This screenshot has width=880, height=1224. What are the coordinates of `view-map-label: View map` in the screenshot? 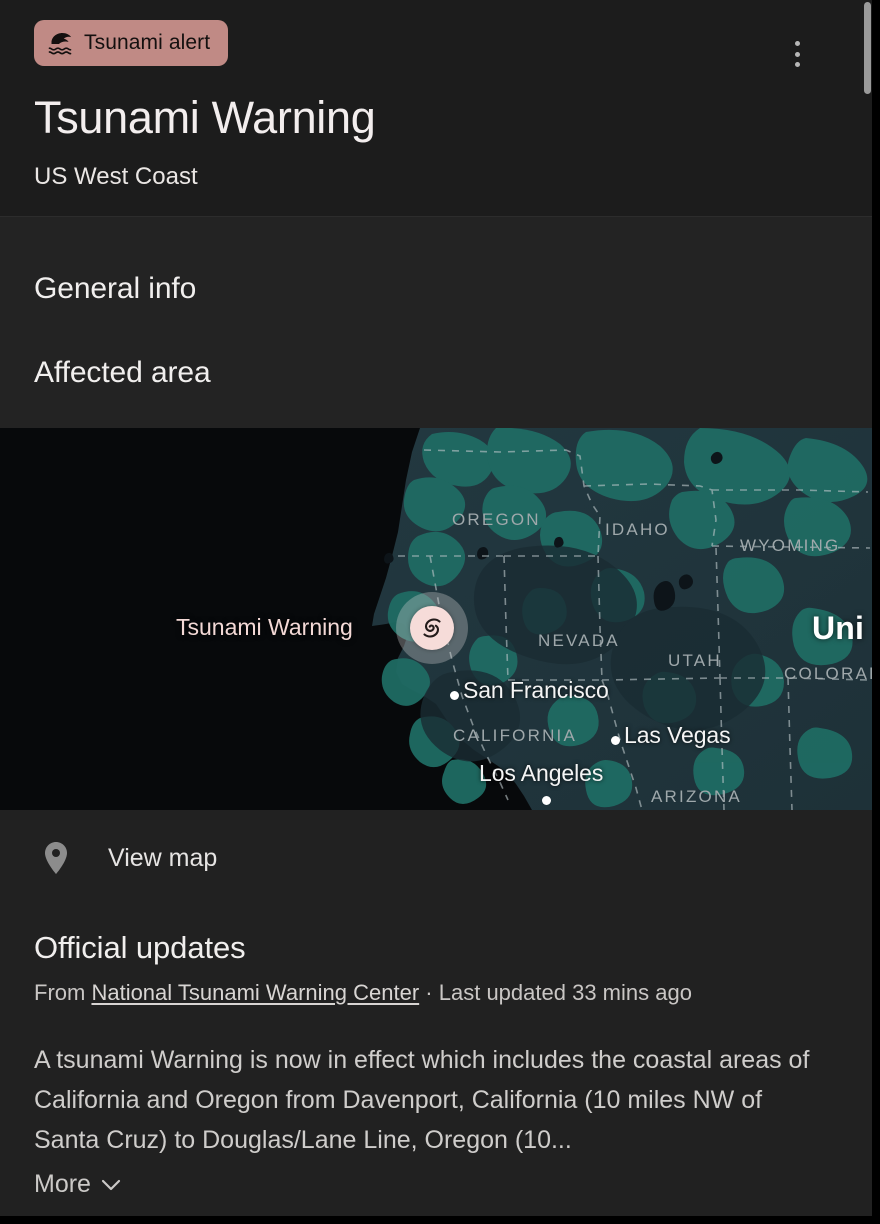 It's located at (163, 857).